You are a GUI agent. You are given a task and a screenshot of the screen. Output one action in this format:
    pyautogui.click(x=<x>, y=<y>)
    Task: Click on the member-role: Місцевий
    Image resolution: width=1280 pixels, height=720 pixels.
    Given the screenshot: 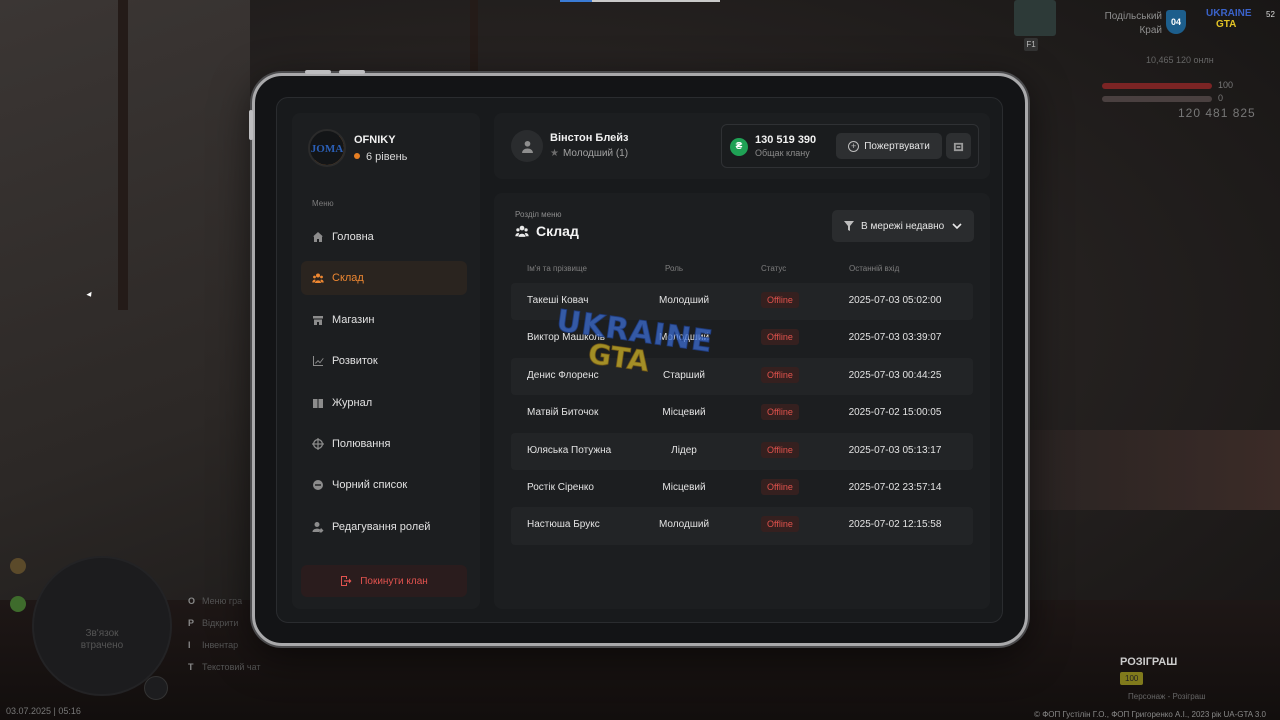 What is the action you would take?
    pyautogui.click(x=684, y=487)
    